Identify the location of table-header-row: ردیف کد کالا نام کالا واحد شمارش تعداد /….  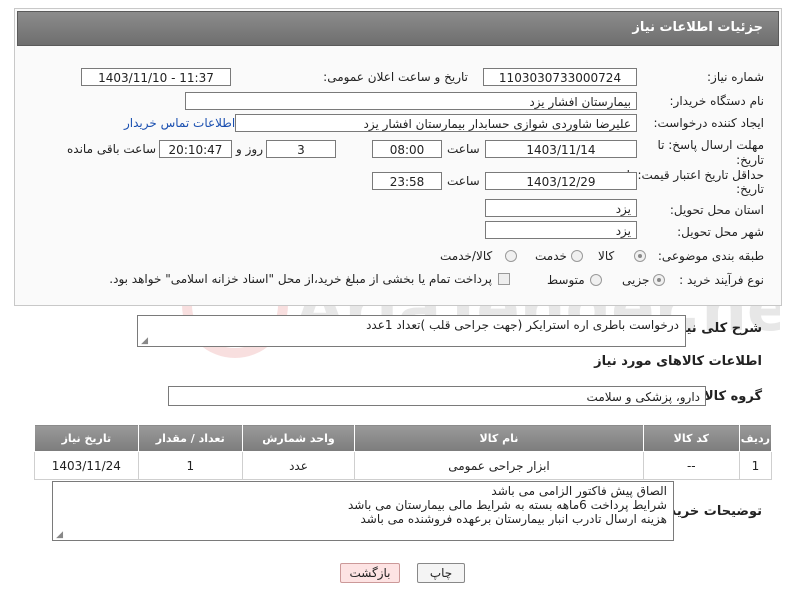
(403, 438).